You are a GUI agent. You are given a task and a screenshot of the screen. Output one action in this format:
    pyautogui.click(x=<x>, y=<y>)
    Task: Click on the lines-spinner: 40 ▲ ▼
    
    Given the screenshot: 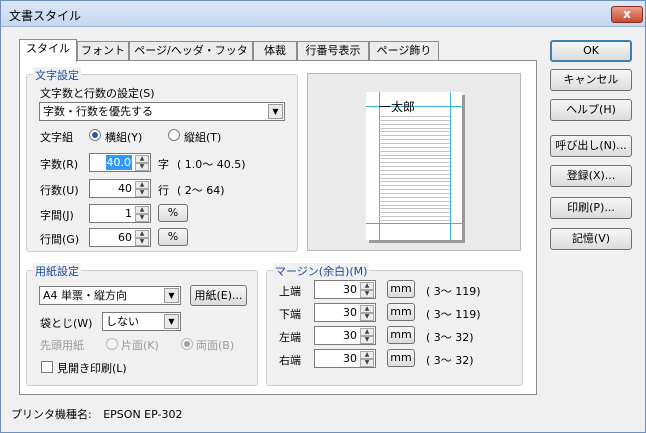 What is the action you would take?
    pyautogui.click(x=120, y=188)
    